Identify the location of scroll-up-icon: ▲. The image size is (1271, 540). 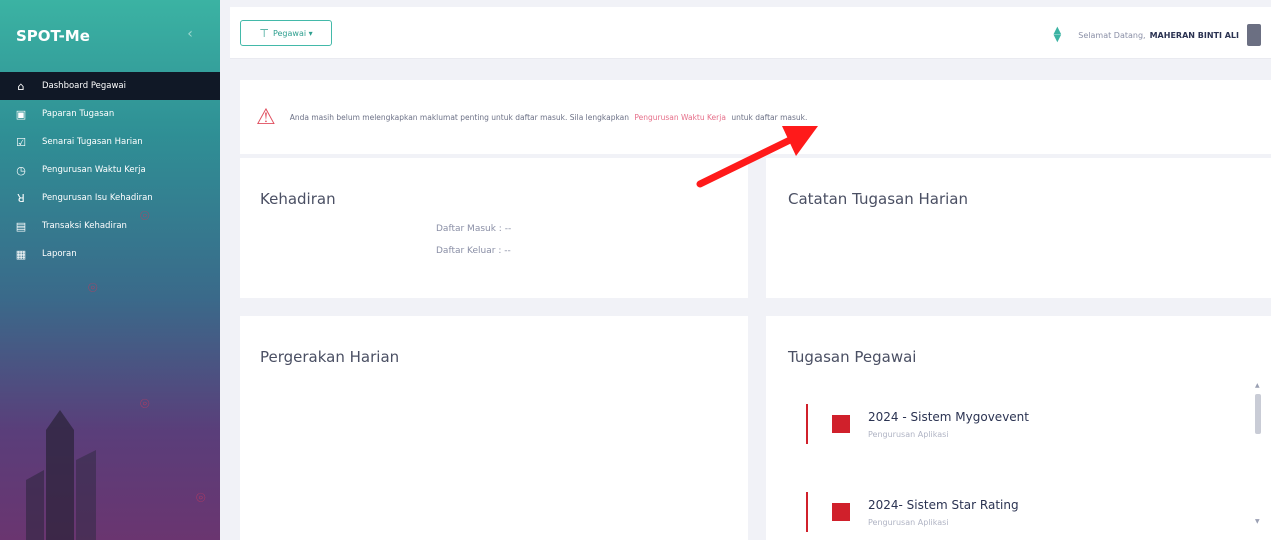
(1257, 385).